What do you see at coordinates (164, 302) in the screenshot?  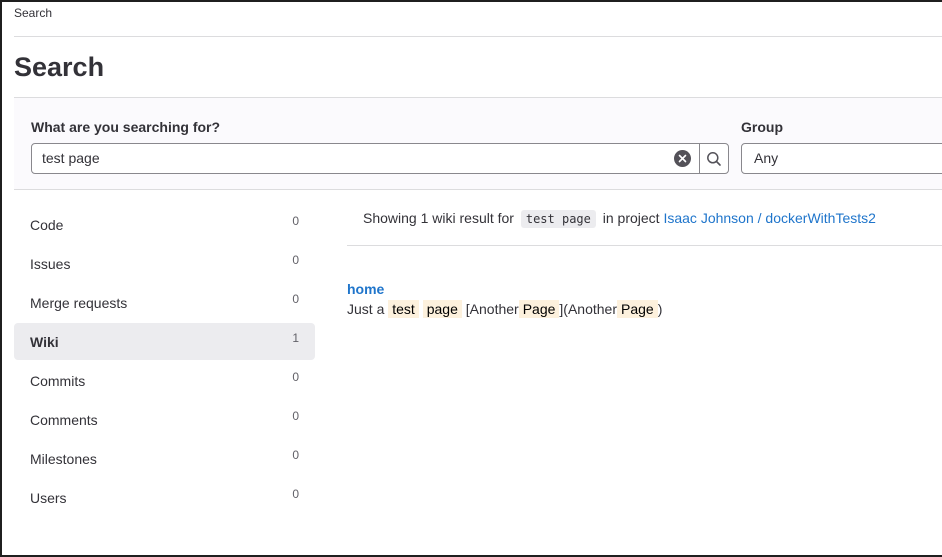 I see `sidebar-item-merge-requests: Merge requests 0` at bounding box center [164, 302].